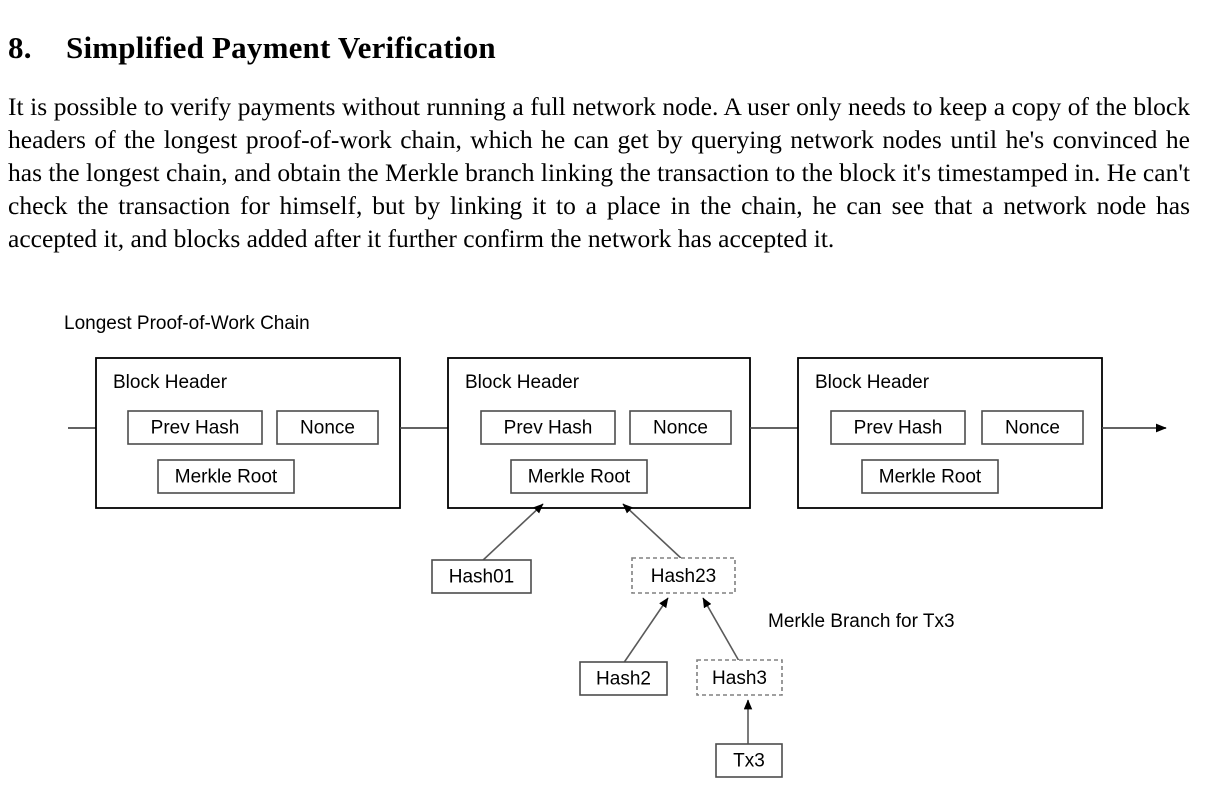 Image resolution: width=1208 pixels, height=796 pixels. I want to click on merkle-branch-label: Merkle Branch for Tx3, so click(861, 621).